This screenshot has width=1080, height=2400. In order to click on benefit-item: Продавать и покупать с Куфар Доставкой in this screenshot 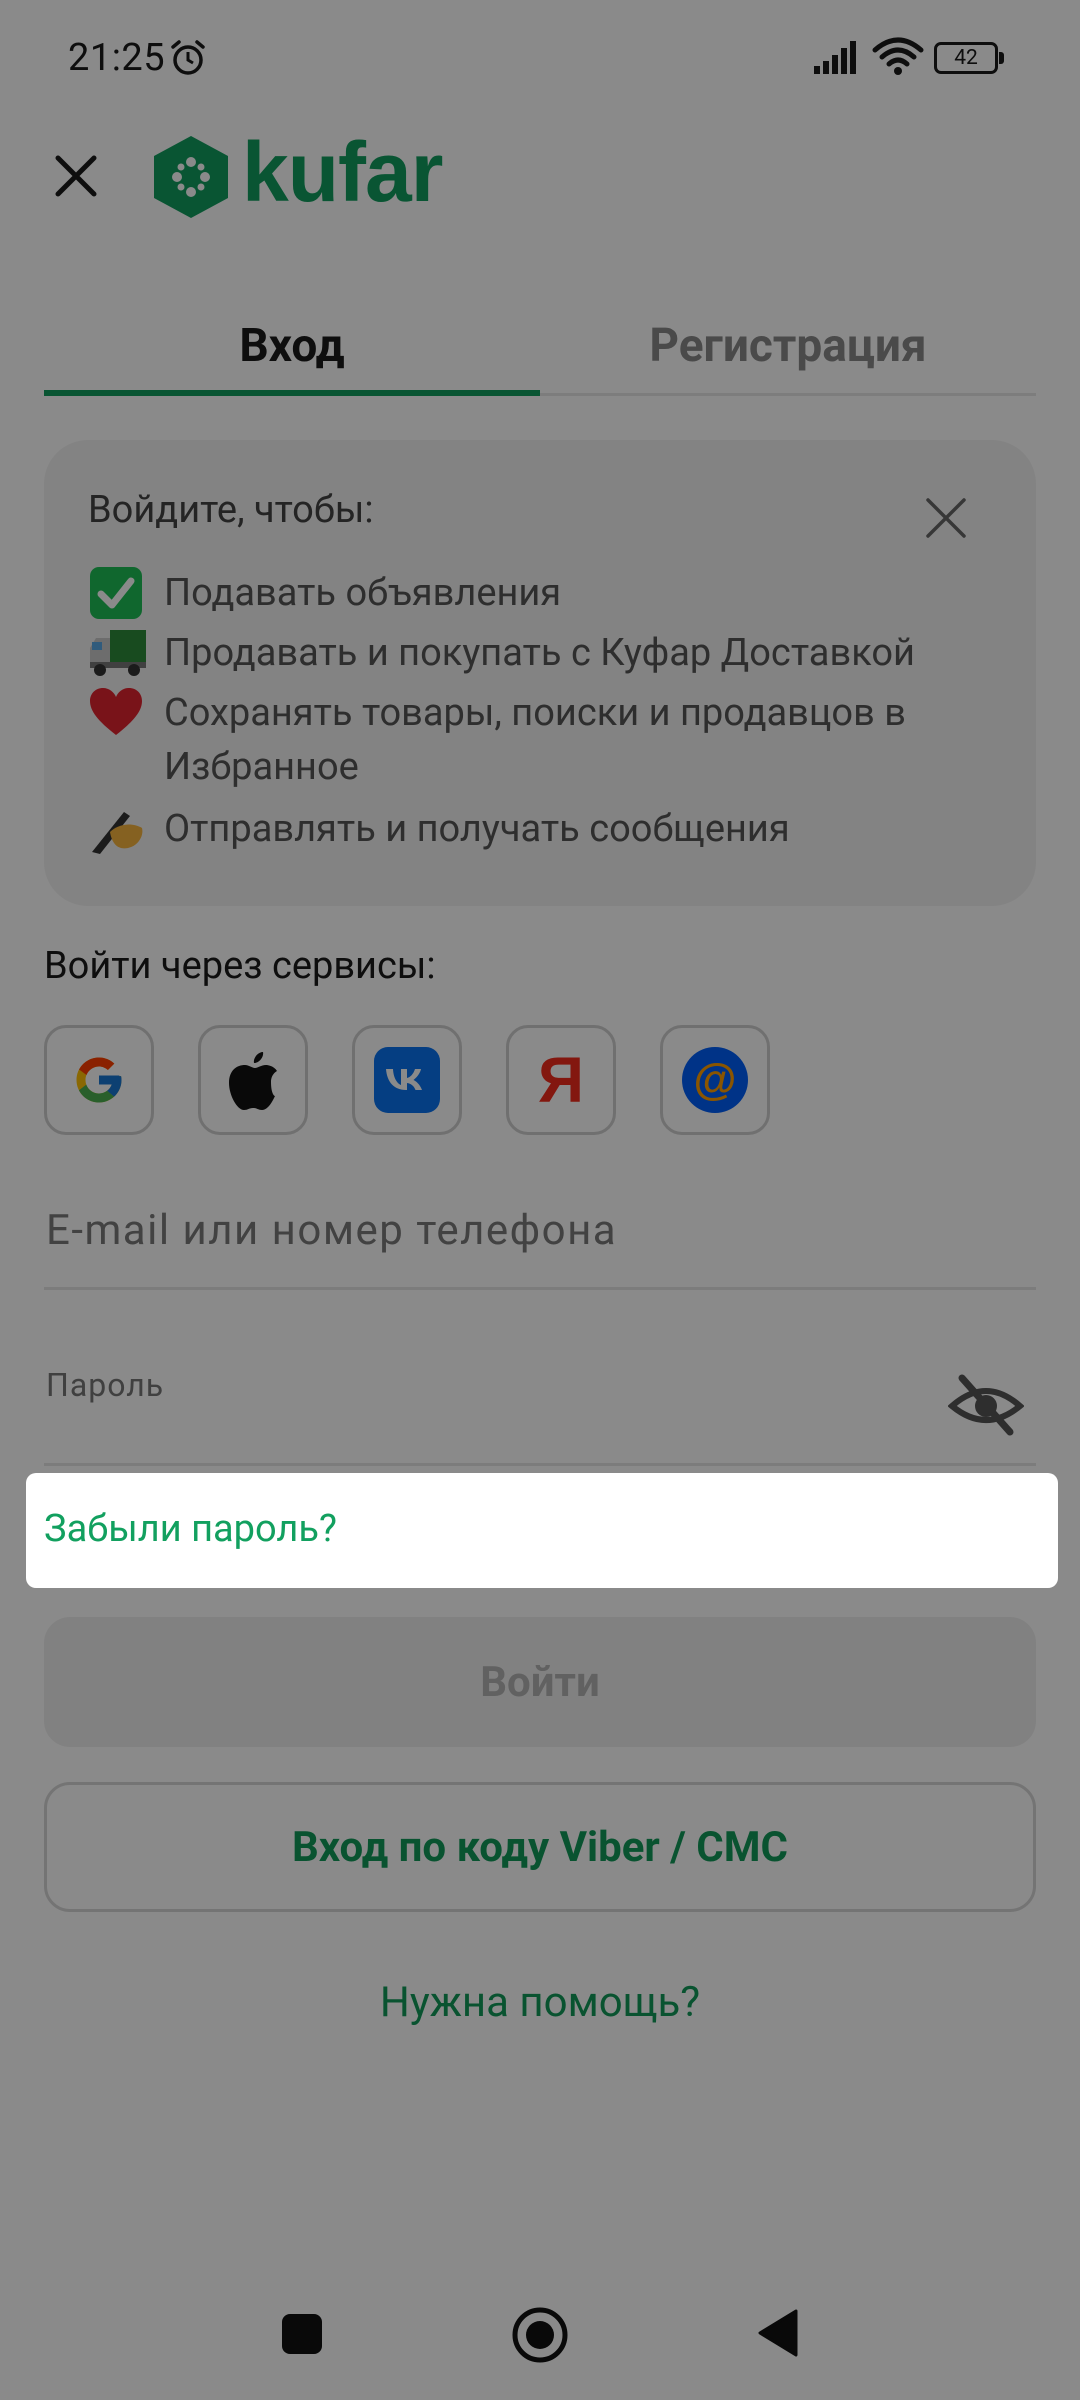, I will do `click(531, 653)`.